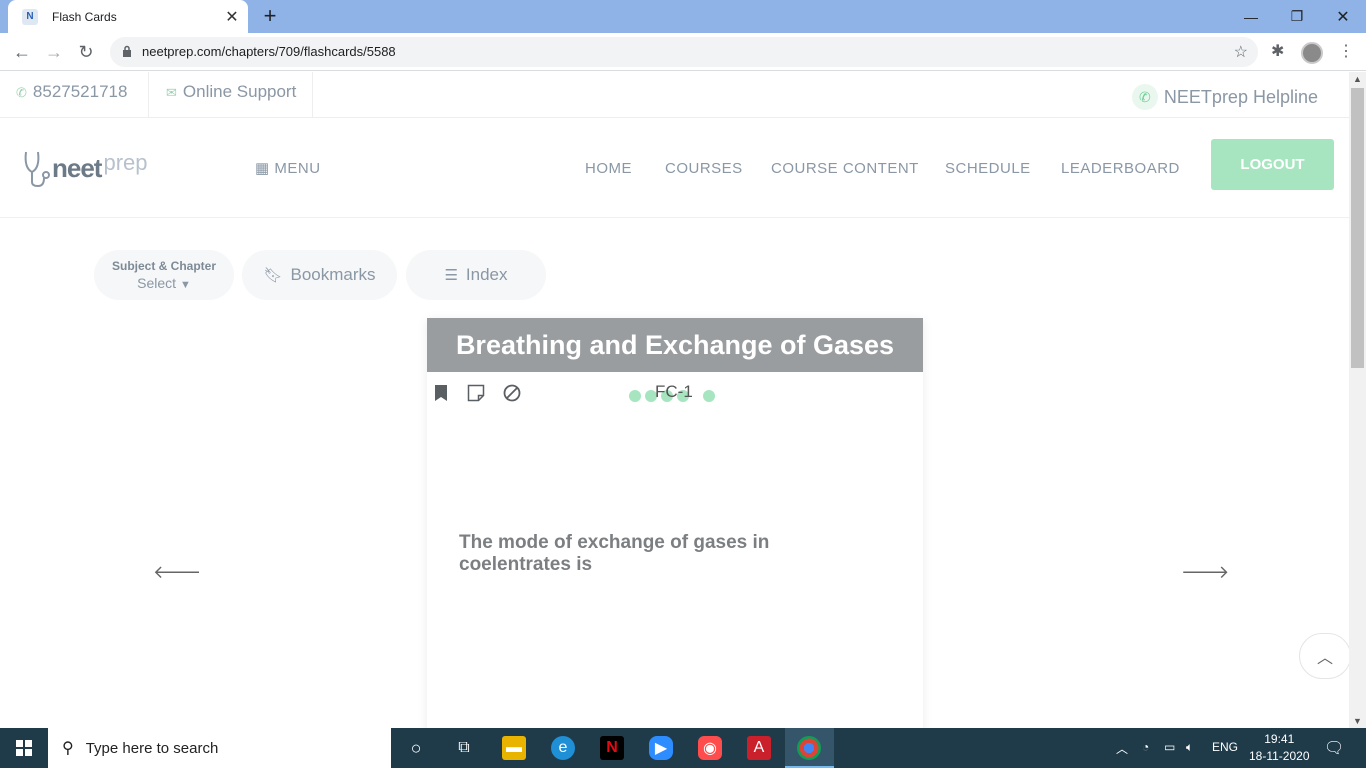 The width and height of the screenshot is (1366, 768). Describe the element at coordinates (1357, 721) in the screenshot. I see `scroll-down-arrow-icon: ▼` at that location.